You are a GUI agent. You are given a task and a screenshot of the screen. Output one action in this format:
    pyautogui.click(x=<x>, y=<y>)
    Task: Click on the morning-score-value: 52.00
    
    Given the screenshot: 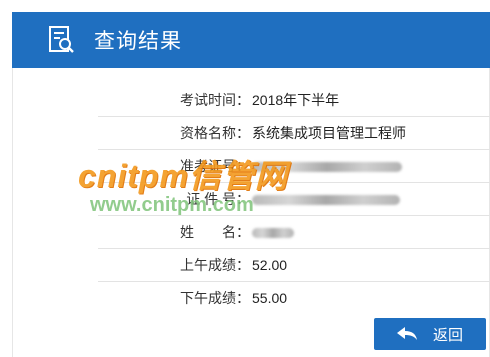 What is the action you would take?
    pyautogui.click(x=270, y=265)
    